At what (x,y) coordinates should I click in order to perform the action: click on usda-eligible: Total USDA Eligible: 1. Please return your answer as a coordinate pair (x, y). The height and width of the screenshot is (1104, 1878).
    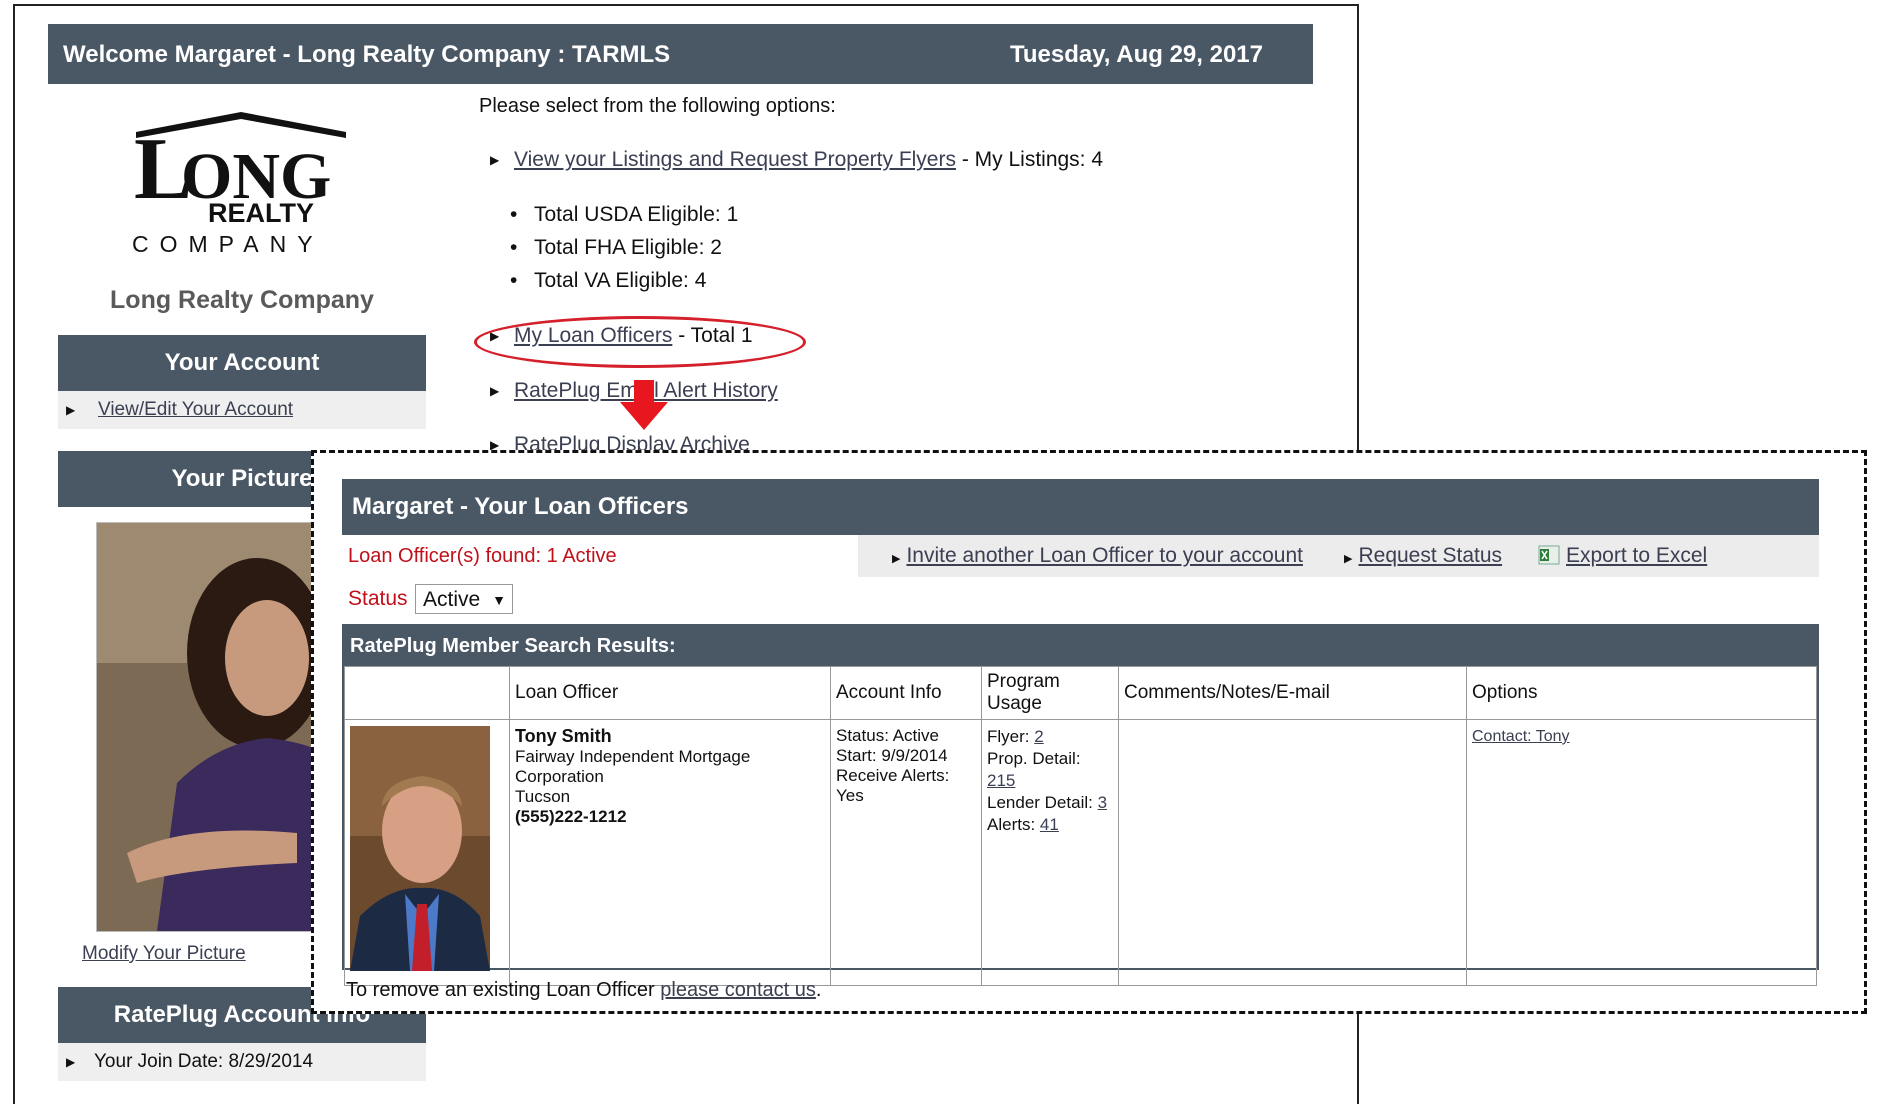
    Looking at the image, I should click on (624, 215).